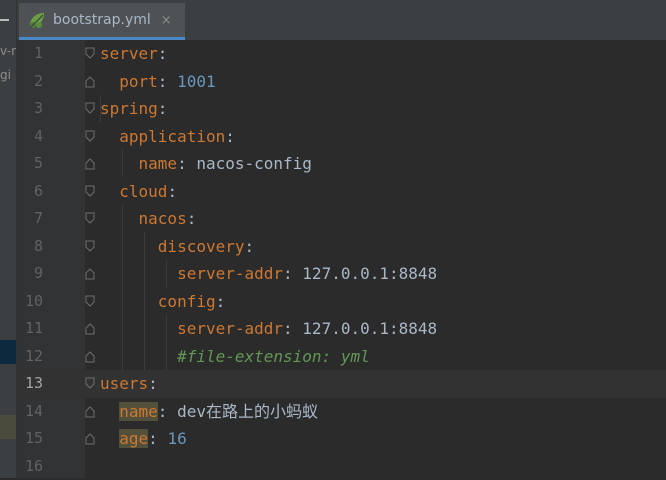  Describe the element at coordinates (30, 412) in the screenshot. I see `line-number: 14` at that location.